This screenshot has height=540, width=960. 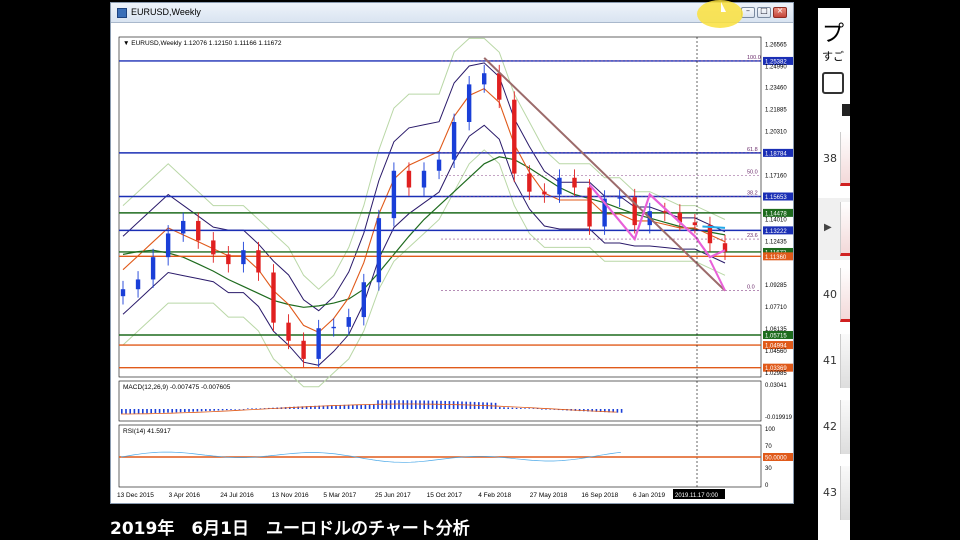 What do you see at coordinates (834, 493) in the screenshot?
I see `playlist-item: 43` at bounding box center [834, 493].